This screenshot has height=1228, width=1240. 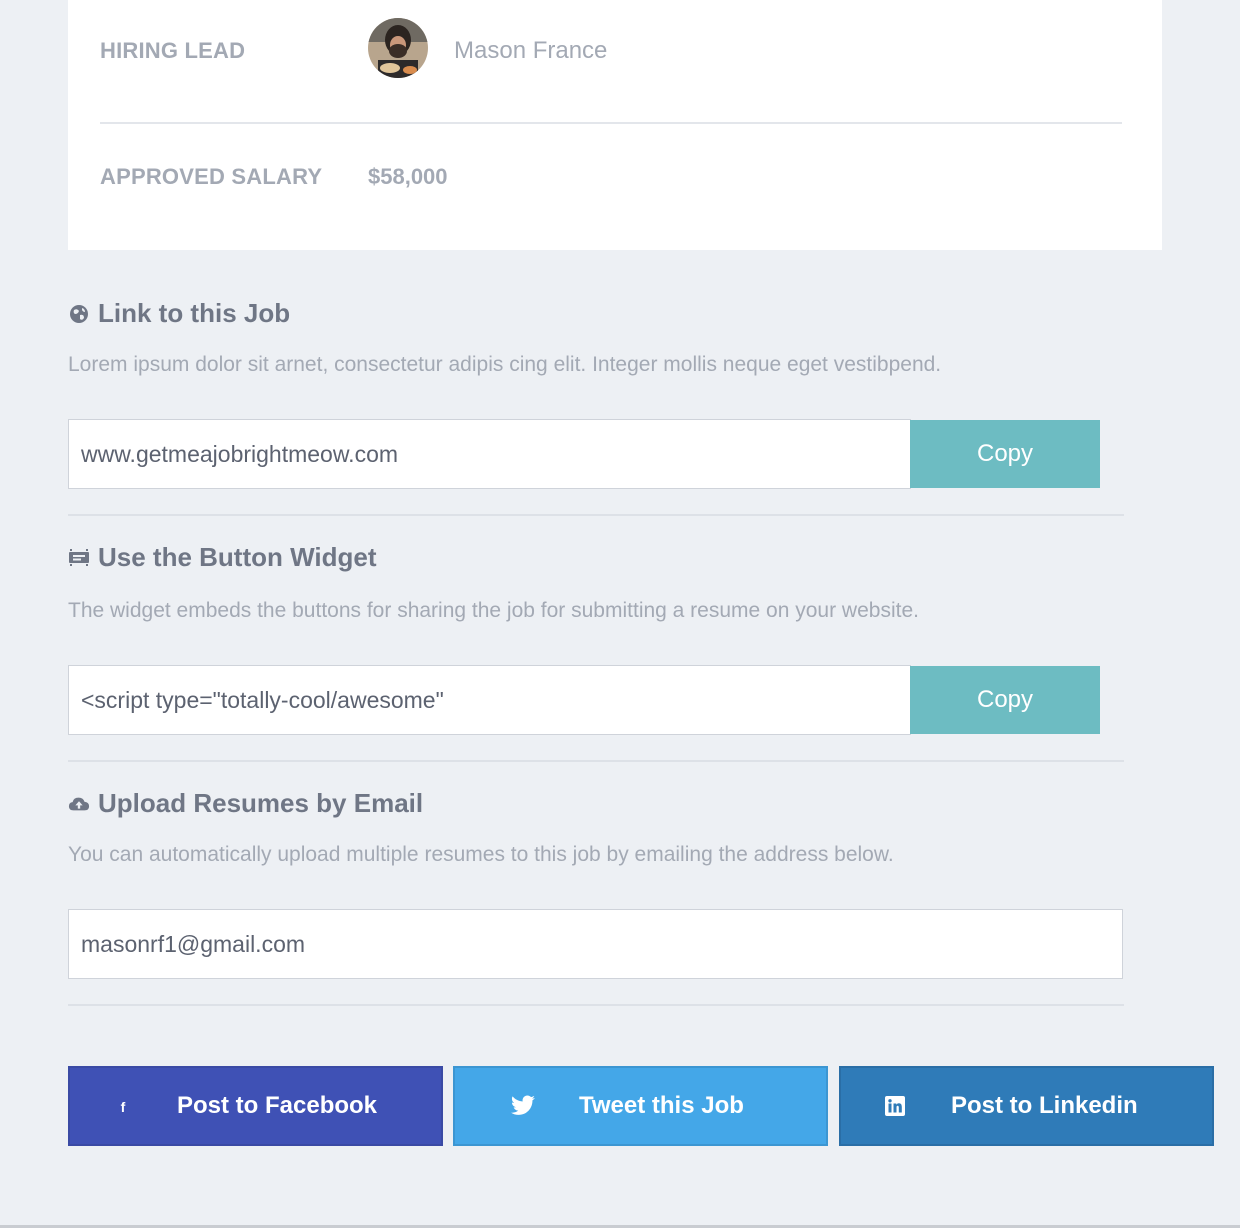 I want to click on linkedin-button-label: Post to Linkedin, so click(x=1044, y=1105).